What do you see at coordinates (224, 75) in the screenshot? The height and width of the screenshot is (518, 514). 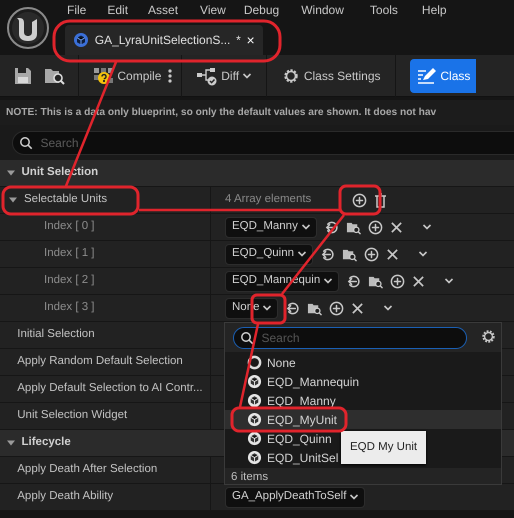 I see `toolbar-button: Diff` at bounding box center [224, 75].